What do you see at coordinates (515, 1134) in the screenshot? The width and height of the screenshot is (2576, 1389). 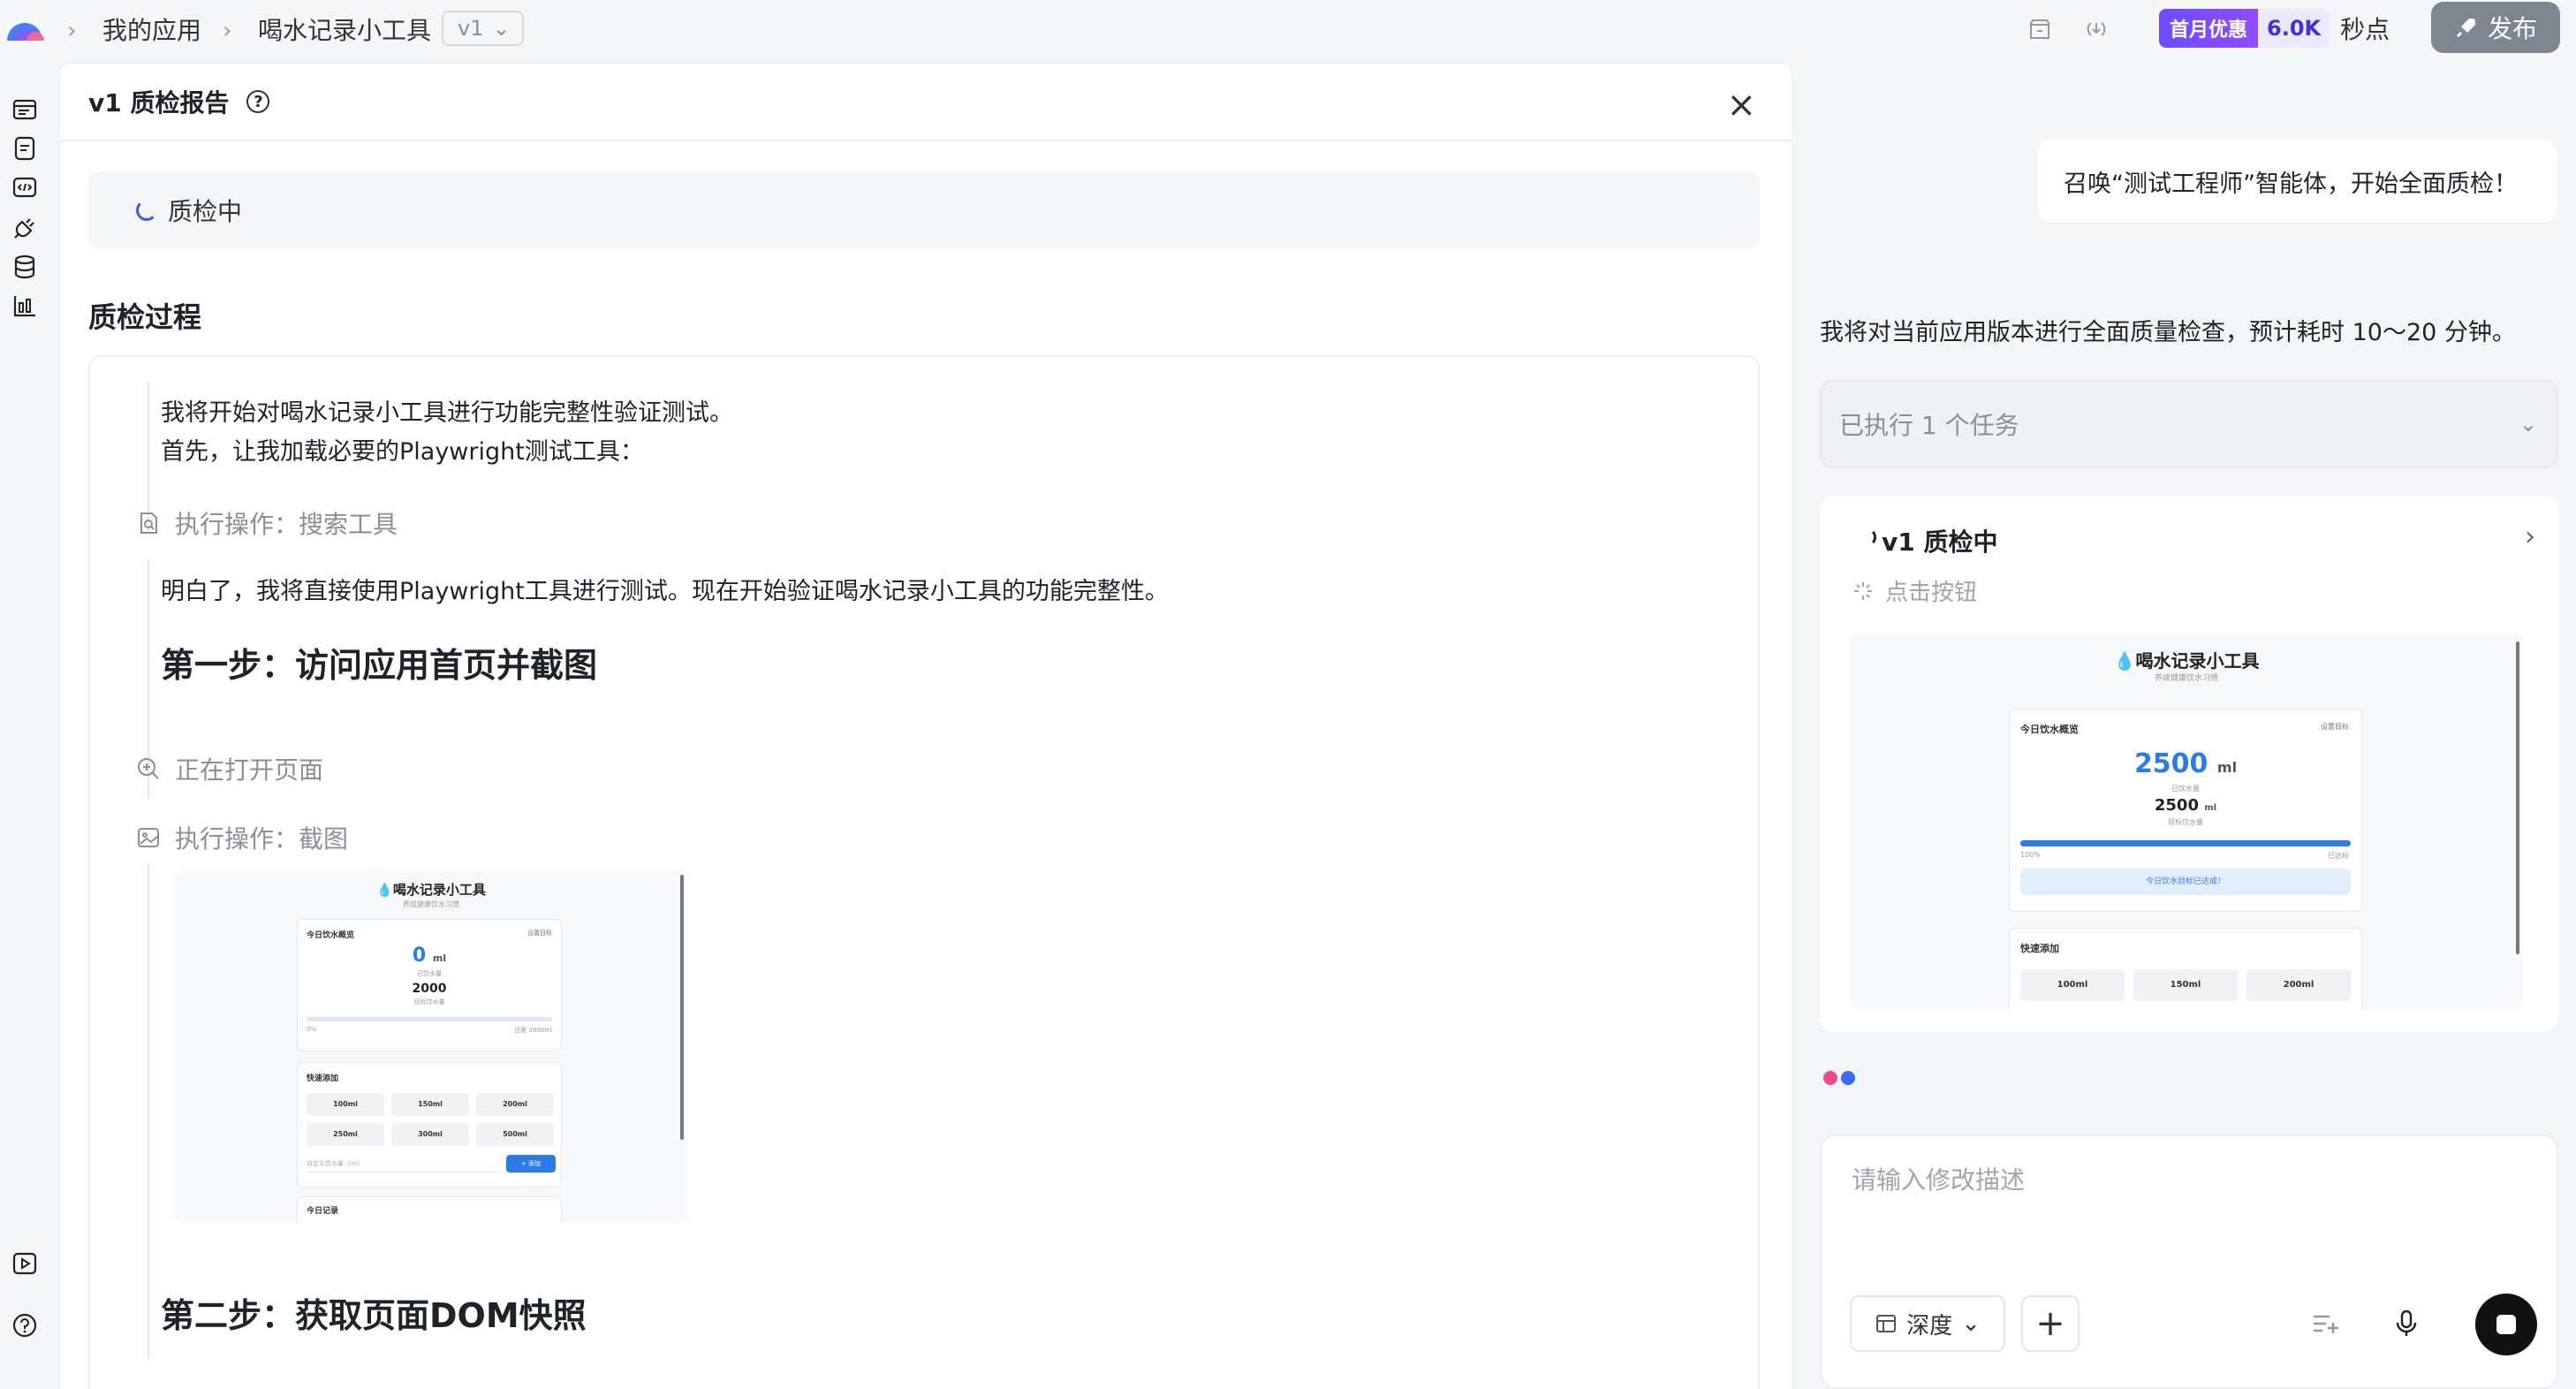 I see `thumb-quick-button: 500ml` at bounding box center [515, 1134].